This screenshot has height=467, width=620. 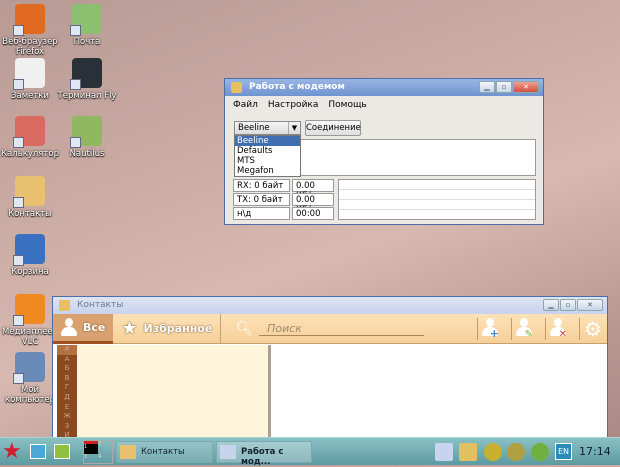 I want to click on contacts-task-icon, so click(x=128, y=452).